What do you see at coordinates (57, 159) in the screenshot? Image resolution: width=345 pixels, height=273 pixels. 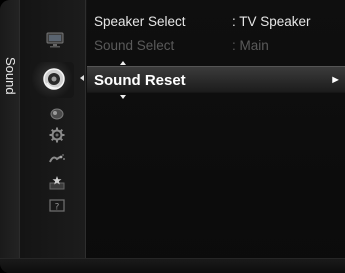 I see `input-icon` at bounding box center [57, 159].